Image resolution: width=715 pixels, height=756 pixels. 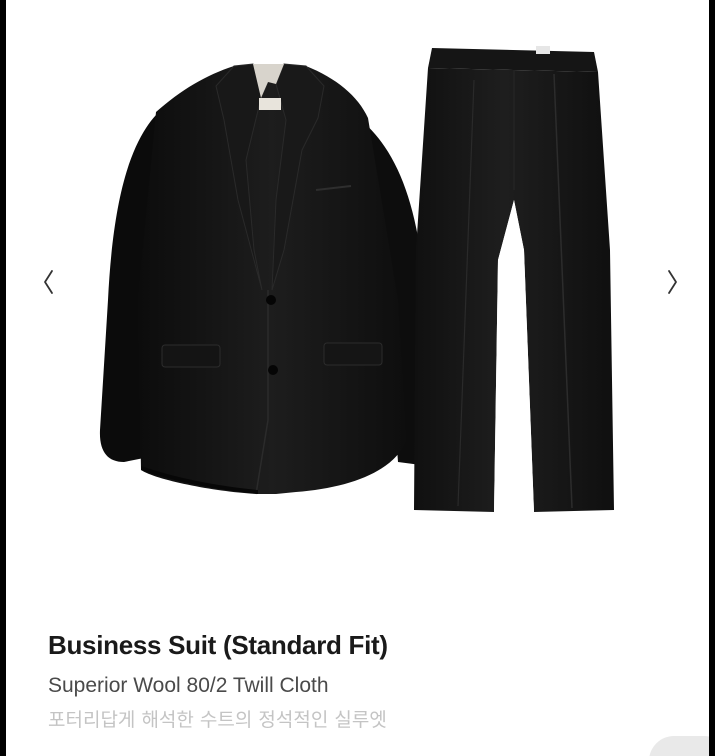 I want to click on chevron-left-icon, so click(x=48, y=282).